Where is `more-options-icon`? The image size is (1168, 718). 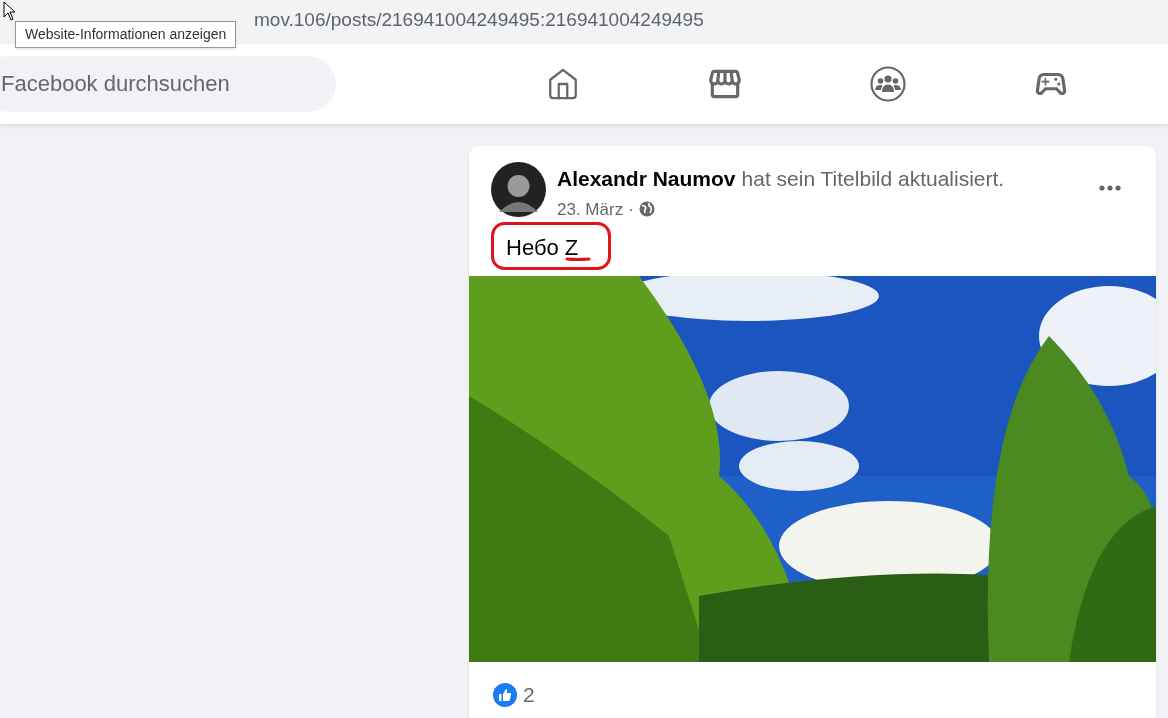 more-options-icon is located at coordinates (1110, 188).